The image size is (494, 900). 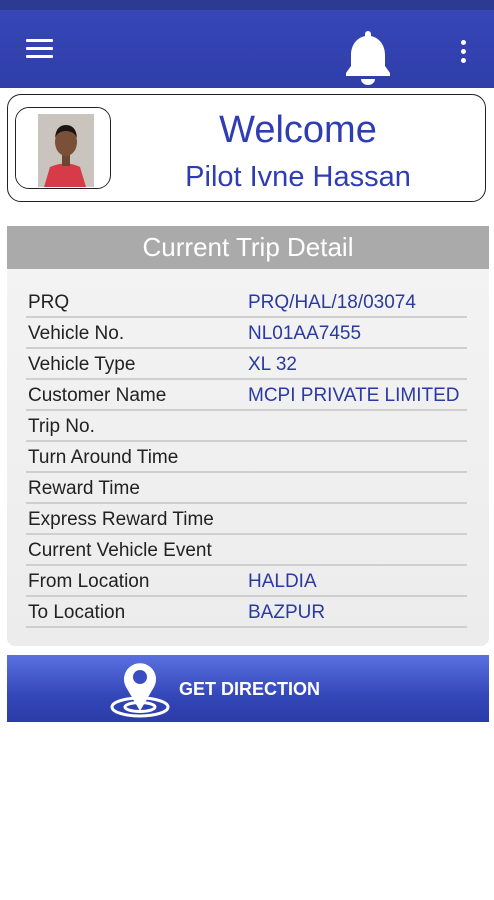 I want to click on detail-row-prq: PRQ PRQ/HAL/18/03074, so click(x=246, y=302).